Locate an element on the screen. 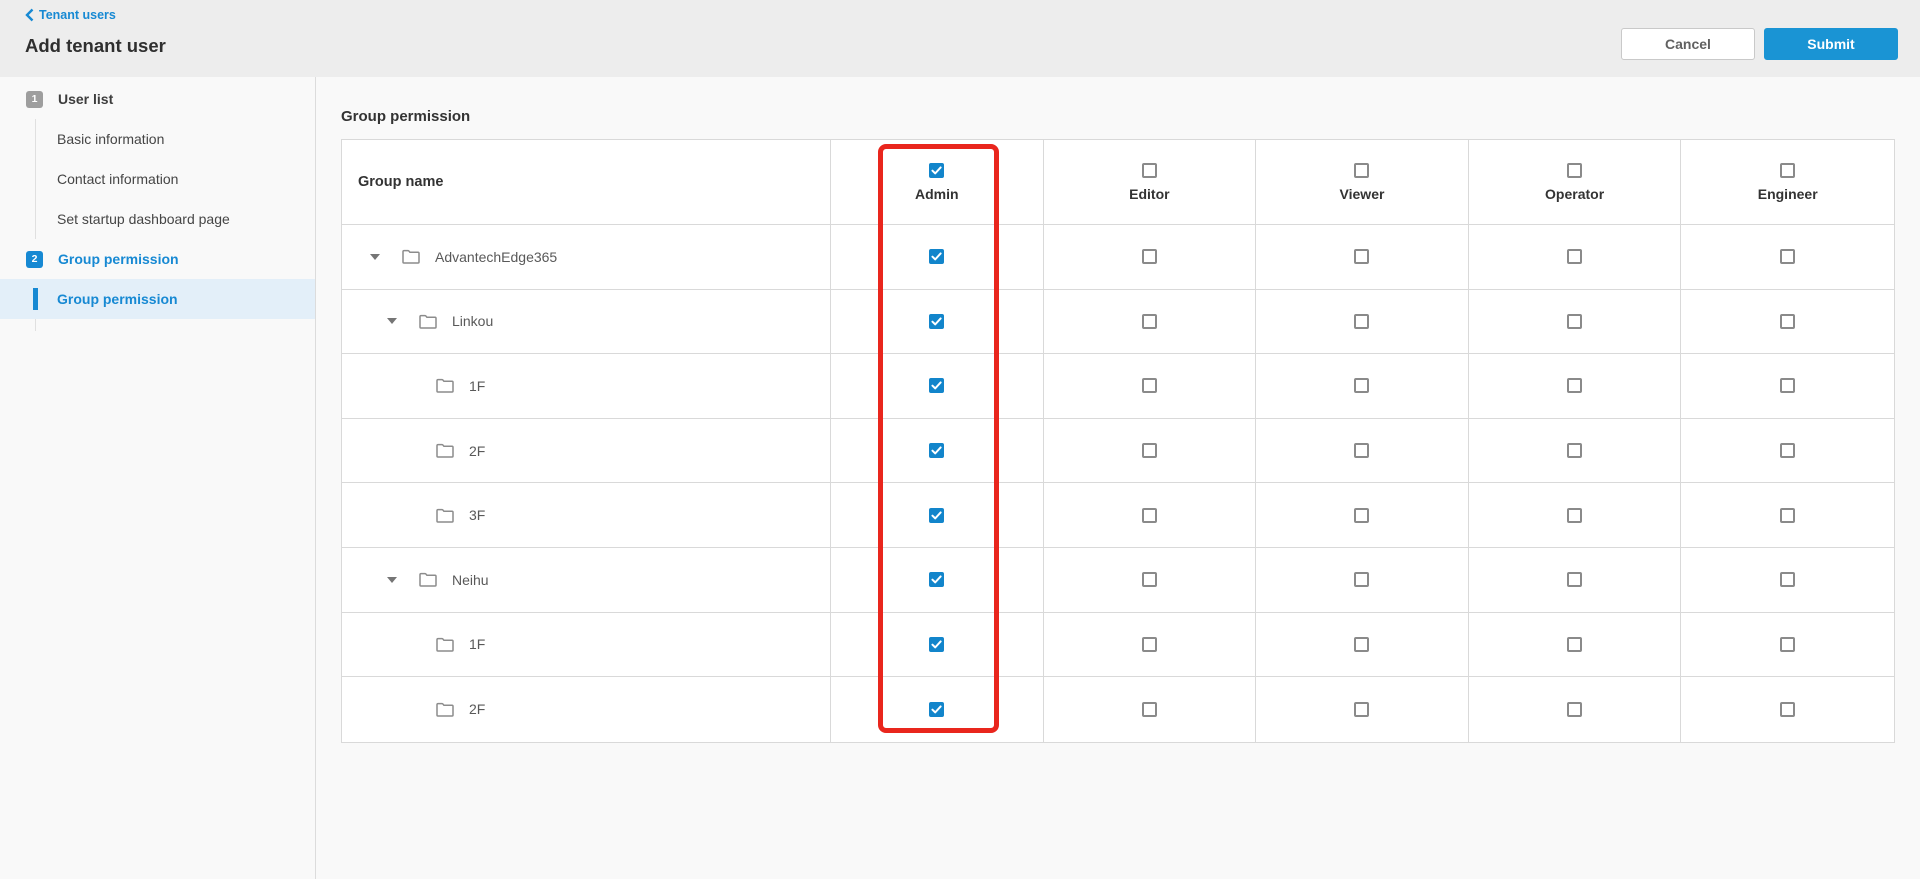  sidebar-step-group-permission: 2 Group permission is located at coordinates (157, 259).